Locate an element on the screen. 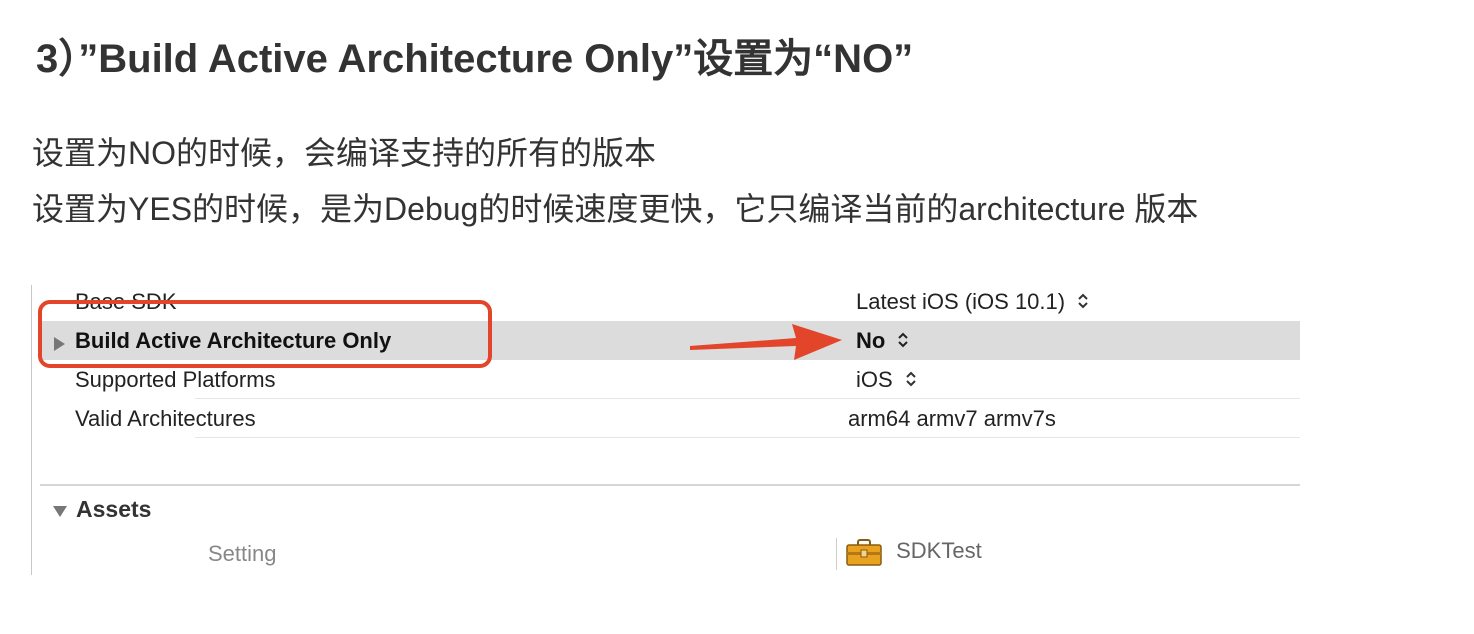 The image size is (1474, 634). section-separator is located at coordinates (670, 485).